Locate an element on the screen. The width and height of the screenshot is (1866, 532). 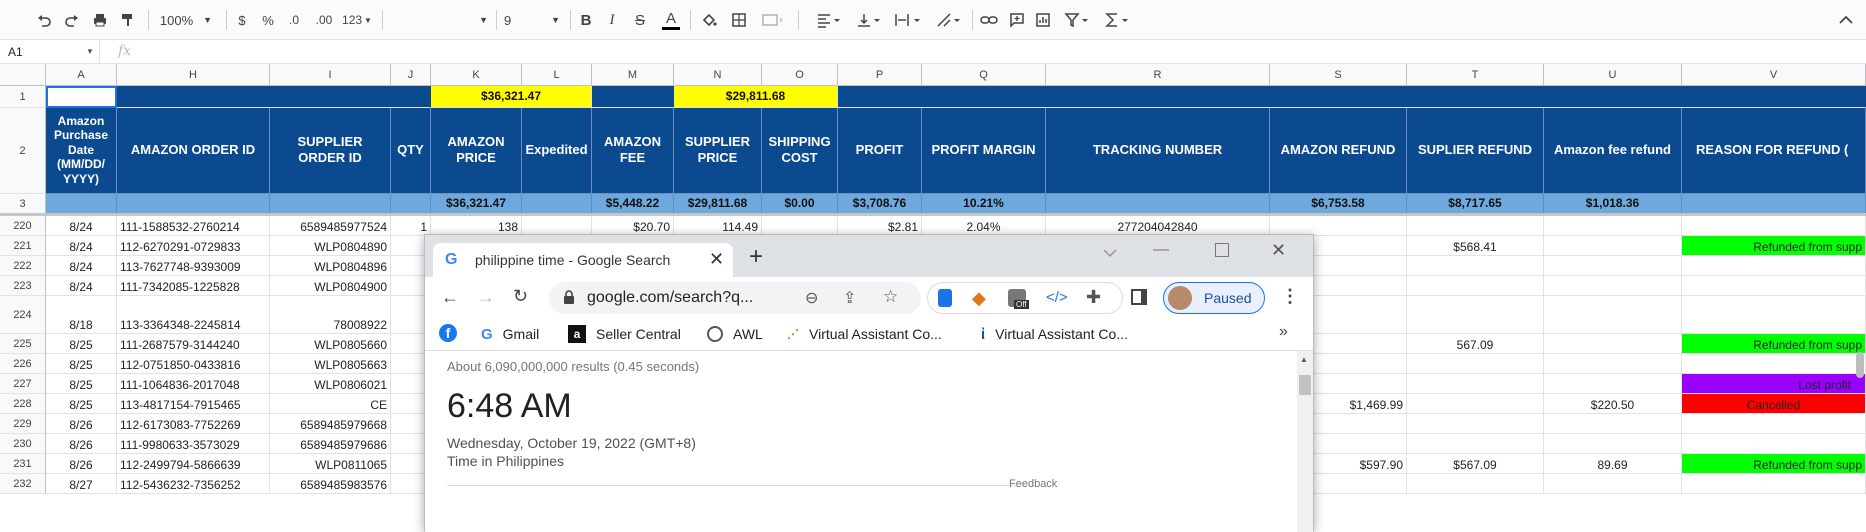
filter-icon is located at coordinates (1076, 20).